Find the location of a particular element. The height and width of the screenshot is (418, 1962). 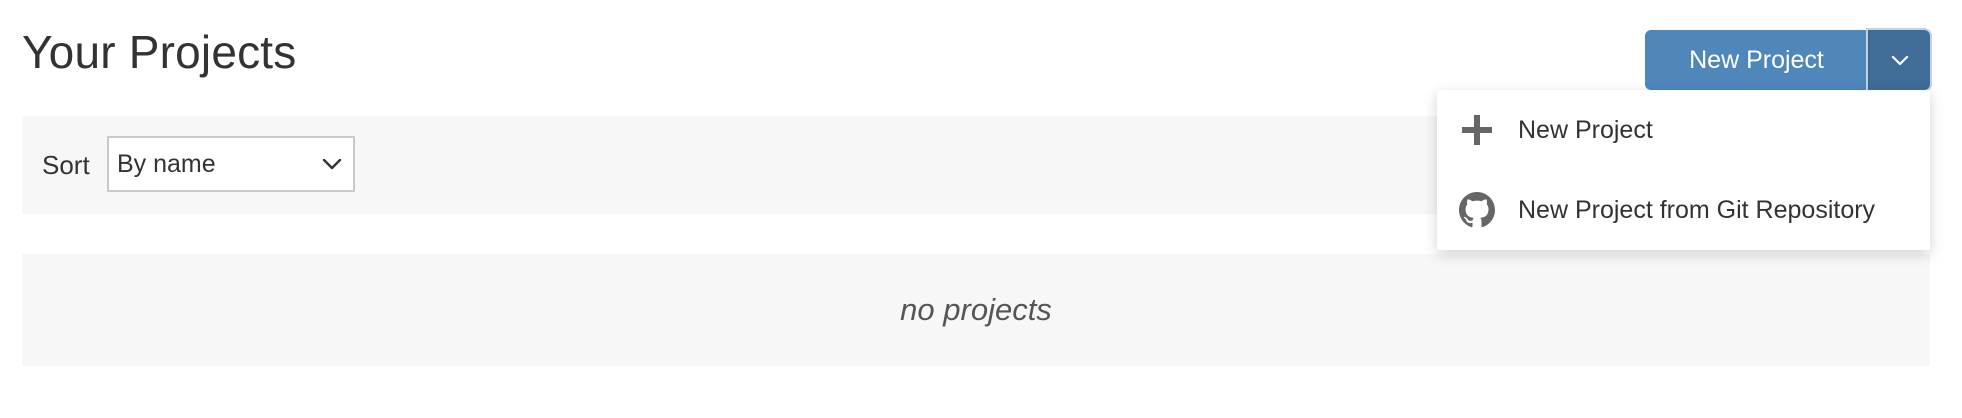

new-project-dropdown-toggle is located at coordinates (1899, 60).